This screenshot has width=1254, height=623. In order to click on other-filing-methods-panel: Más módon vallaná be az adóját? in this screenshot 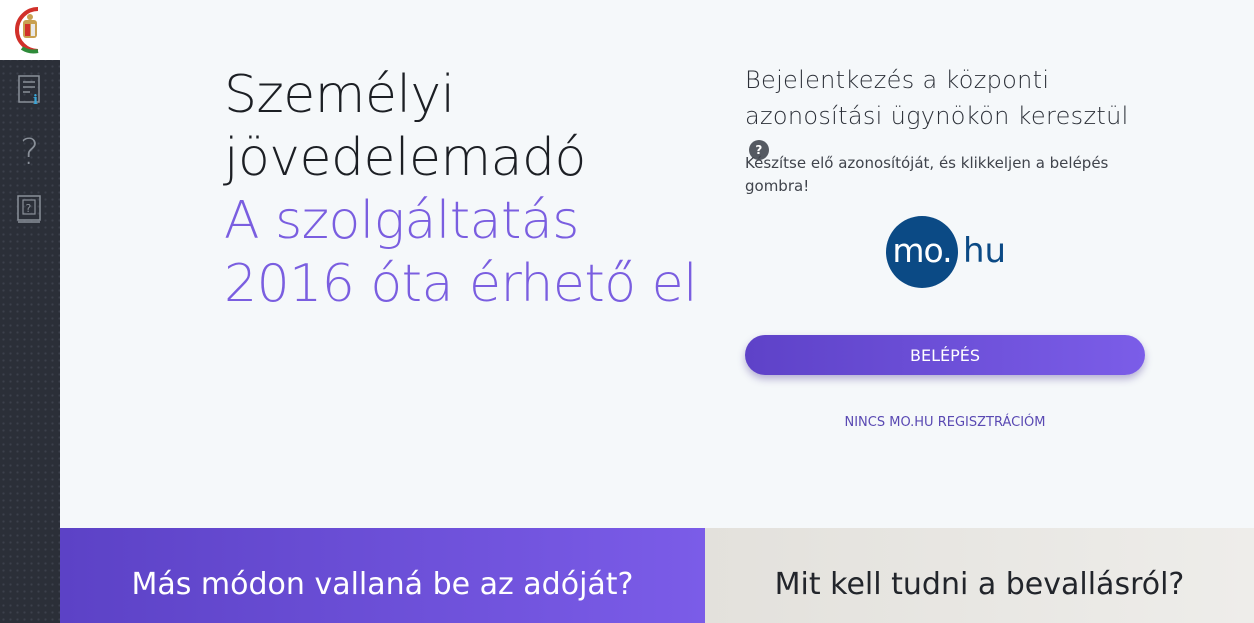, I will do `click(382, 575)`.